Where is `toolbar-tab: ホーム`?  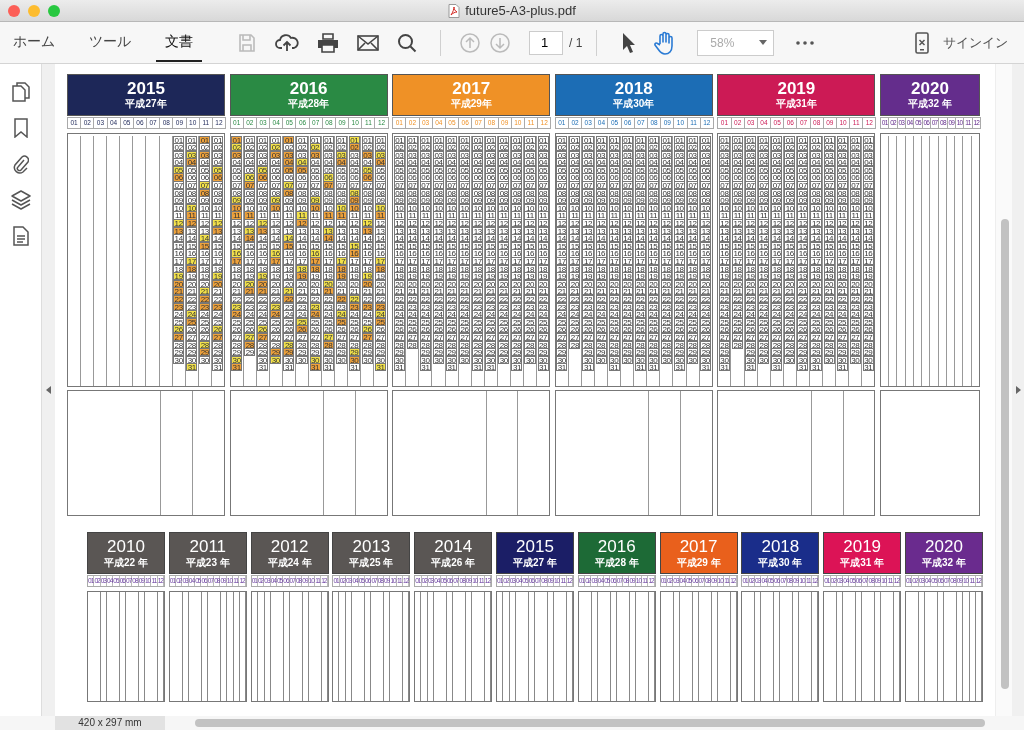 toolbar-tab: ホーム is located at coordinates (34, 42).